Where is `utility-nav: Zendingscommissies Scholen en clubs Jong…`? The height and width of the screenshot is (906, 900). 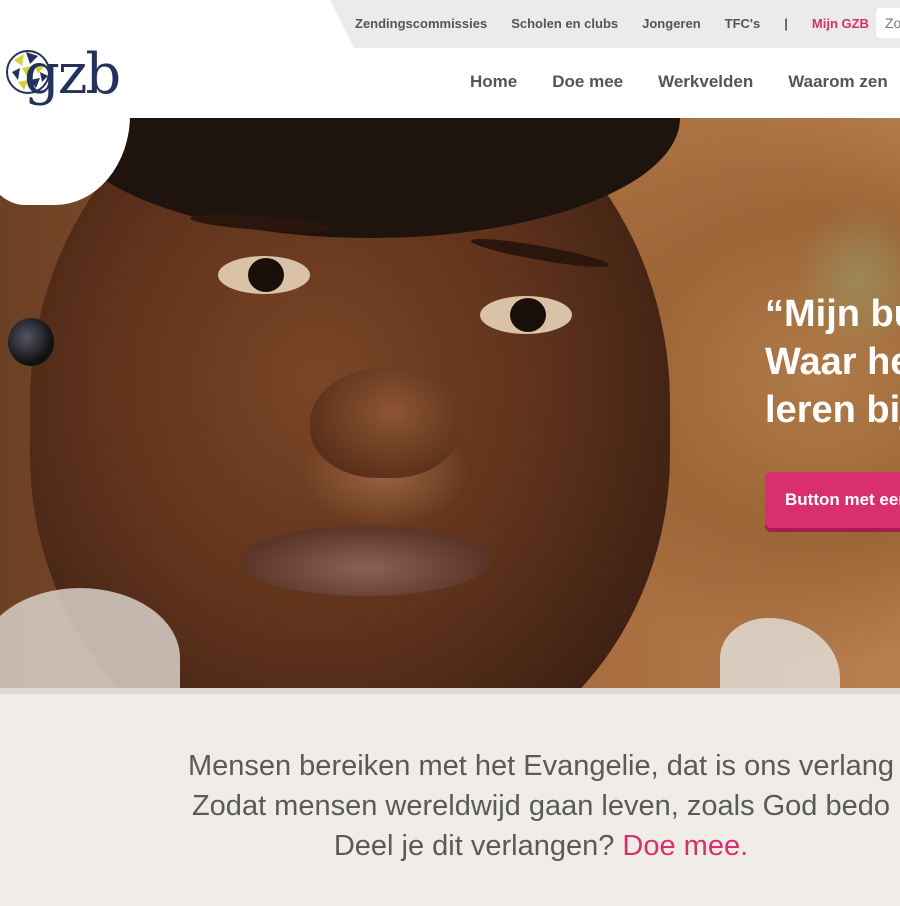 utility-nav: Zendingscommissies Scholen en clubs Jong… is located at coordinates (612, 23).